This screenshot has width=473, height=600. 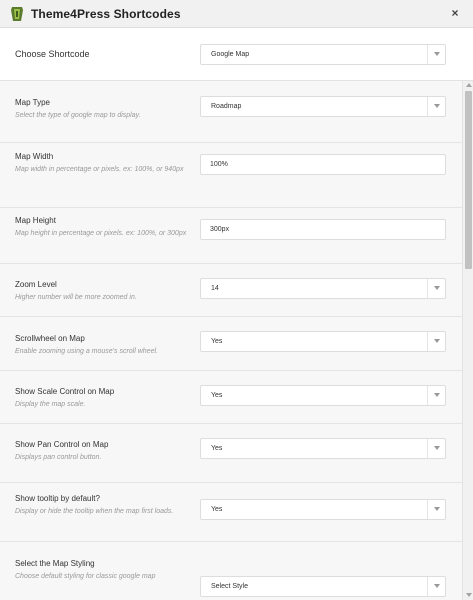 What do you see at coordinates (468, 180) in the screenshot?
I see `scrollbar-thumb` at bounding box center [468, 180].